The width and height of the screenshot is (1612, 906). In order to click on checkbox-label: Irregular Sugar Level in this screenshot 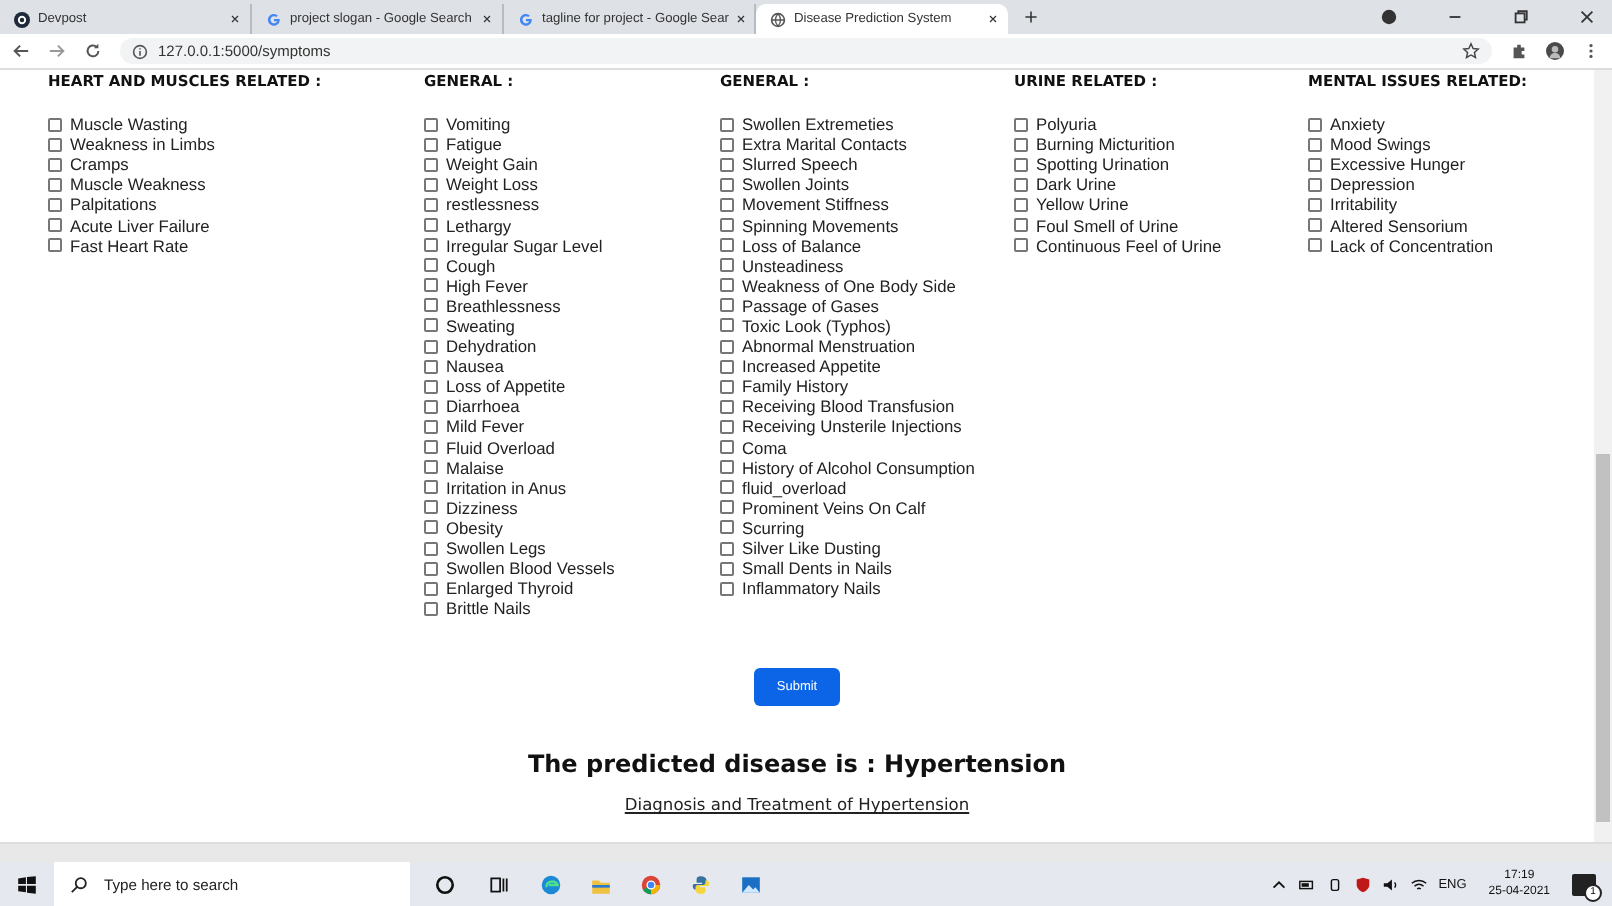, I will do `click(524, 245)`.